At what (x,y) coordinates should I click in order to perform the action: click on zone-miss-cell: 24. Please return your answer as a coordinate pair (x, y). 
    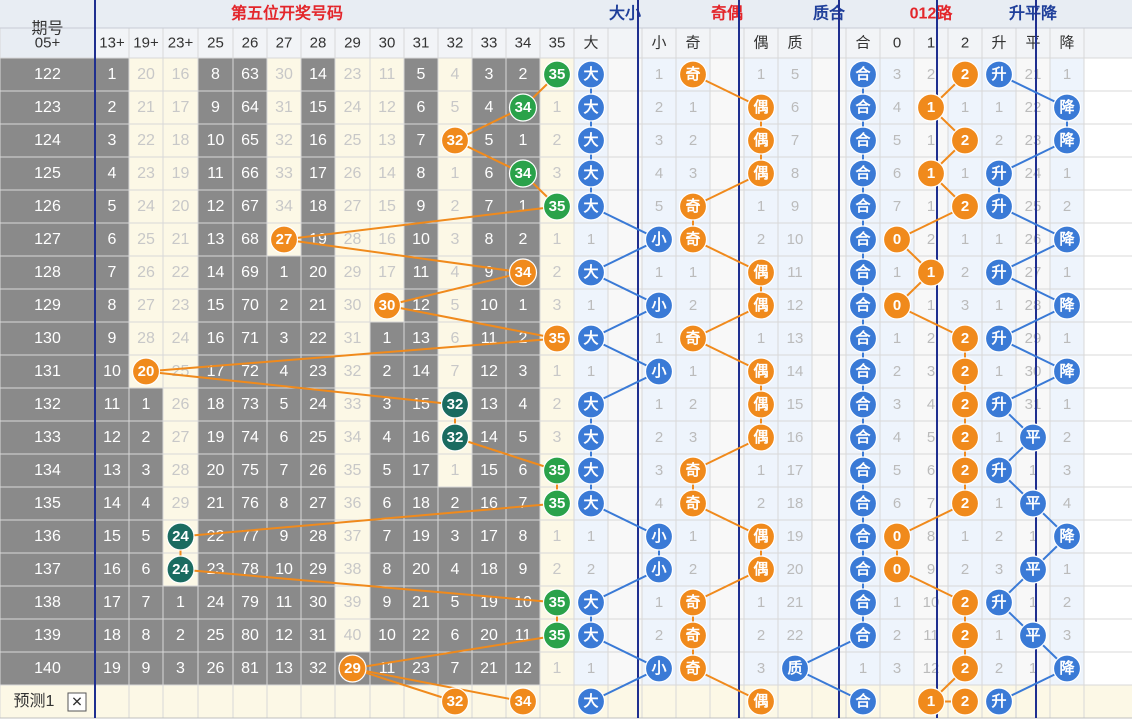
    Looking at the image, I should click on (1033, 173).